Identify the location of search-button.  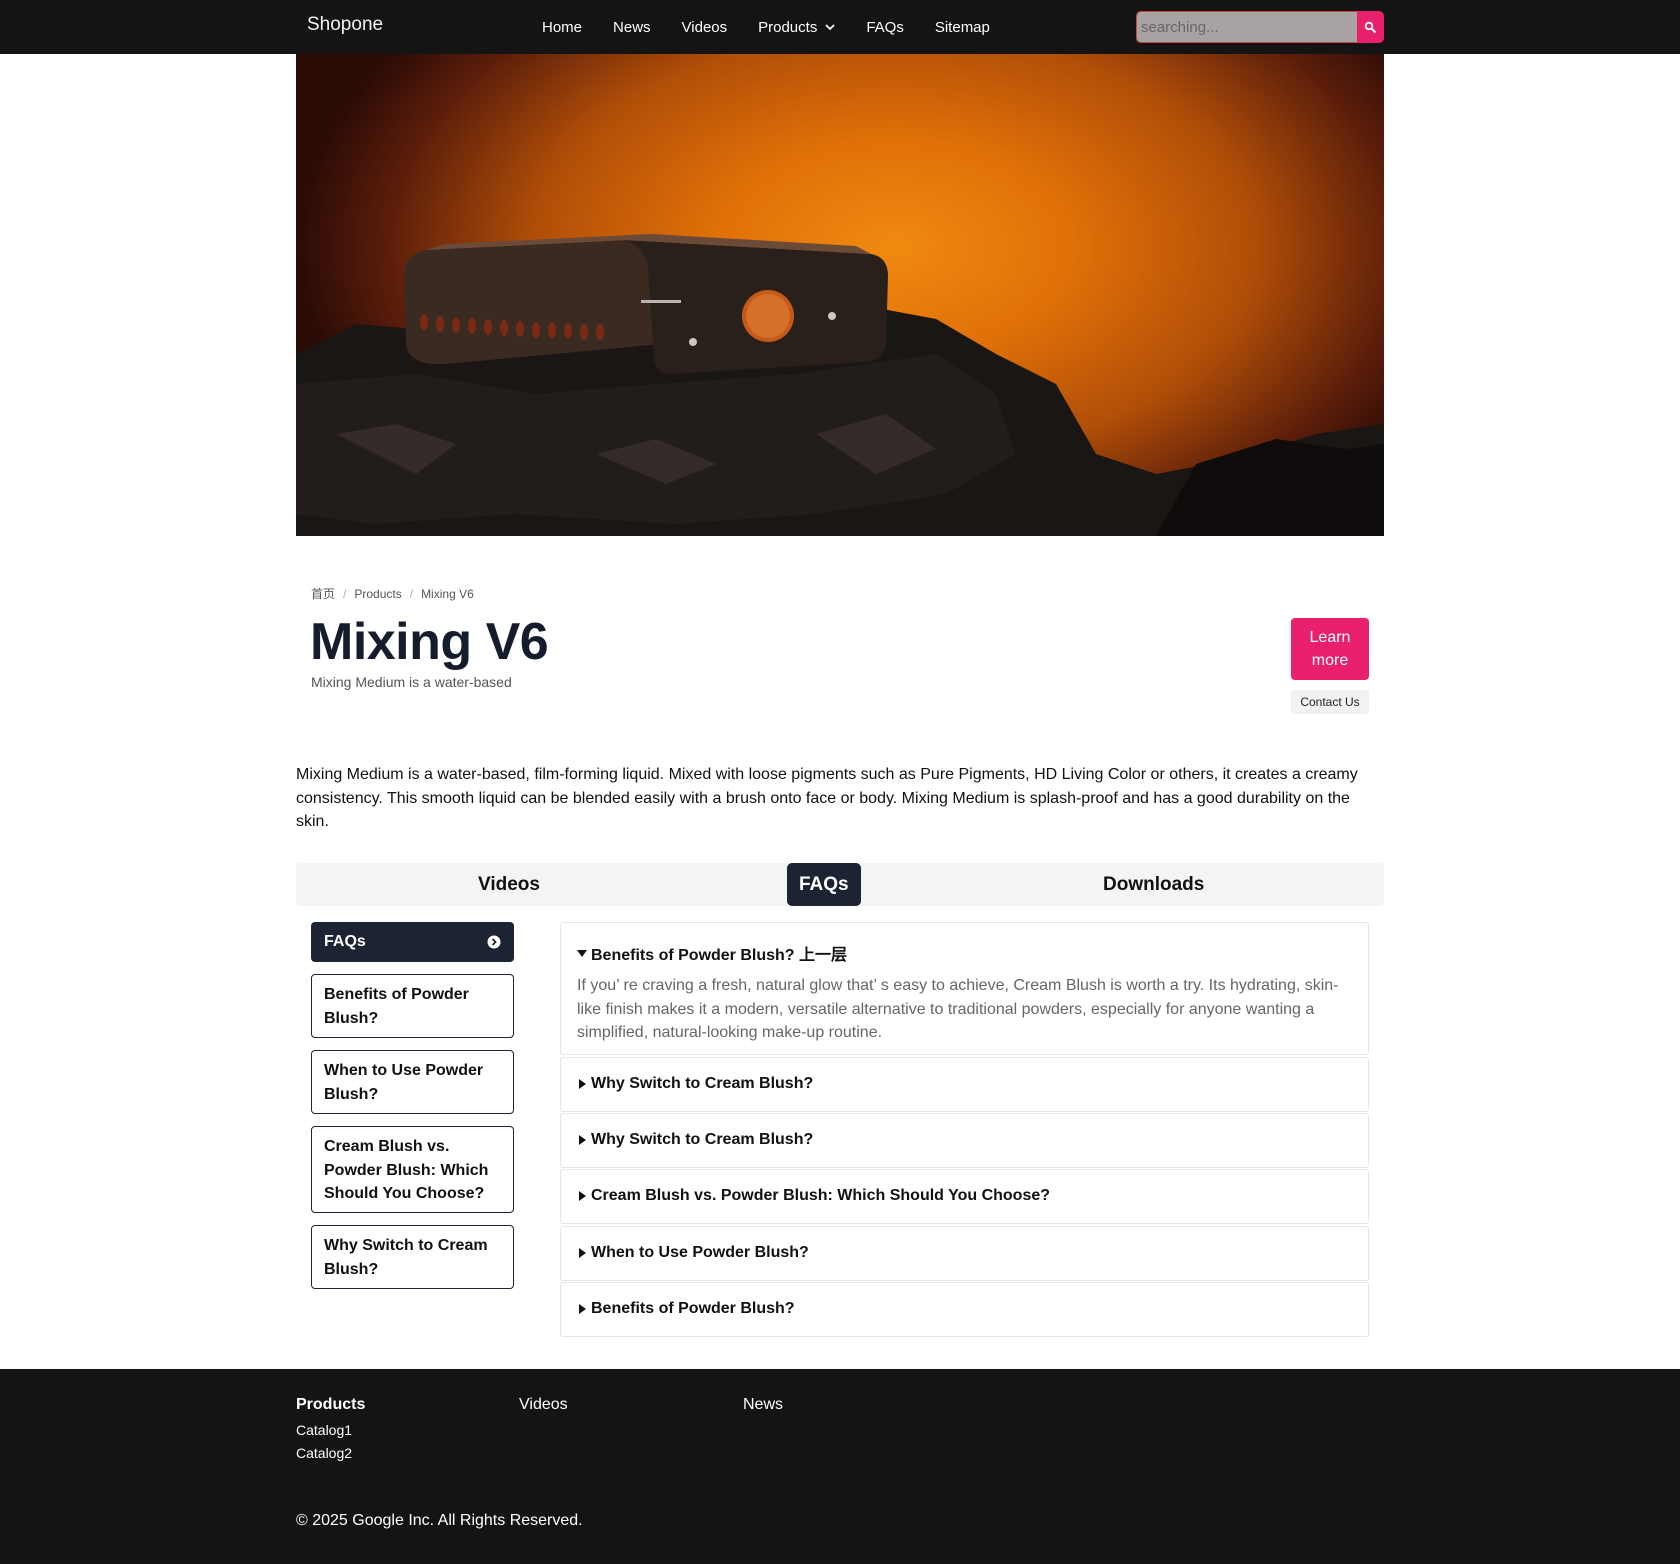
(1370, 27).